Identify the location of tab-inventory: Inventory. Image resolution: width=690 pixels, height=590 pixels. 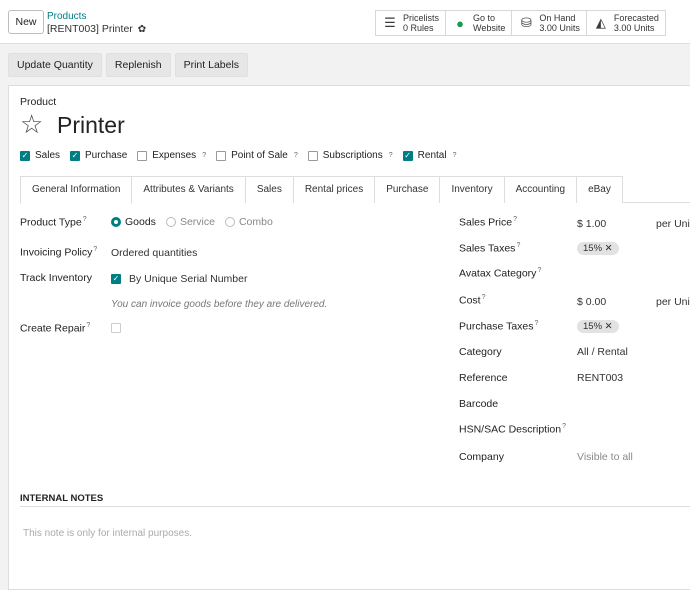
(472, 189).